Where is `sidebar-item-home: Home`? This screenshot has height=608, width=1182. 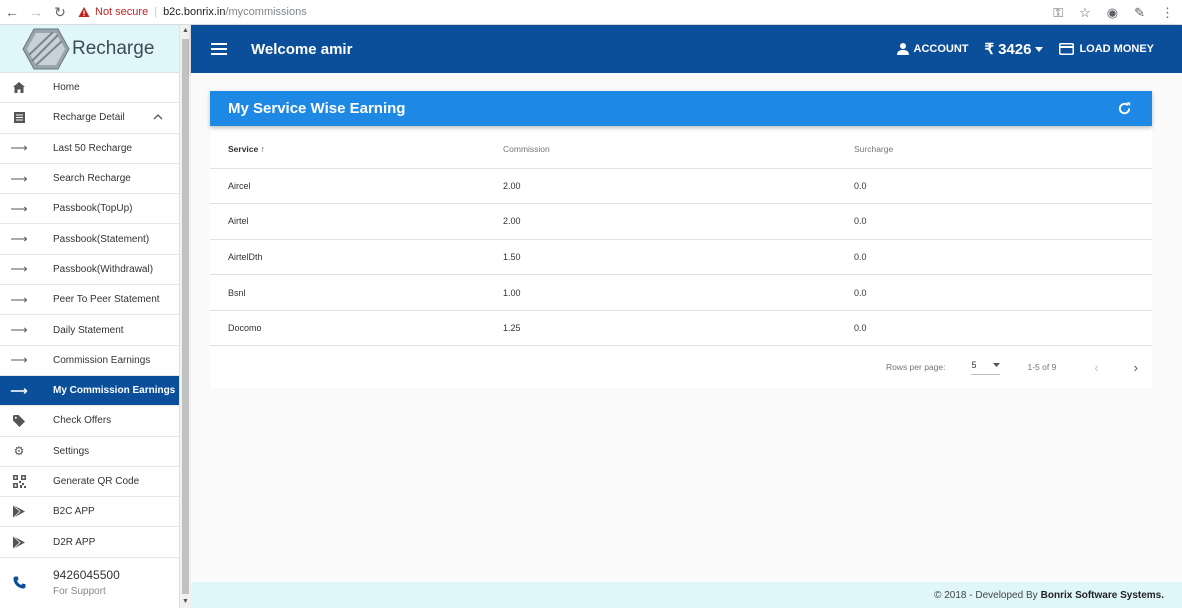 sidebar-item-home: Home is located at coordinates (89, 88).